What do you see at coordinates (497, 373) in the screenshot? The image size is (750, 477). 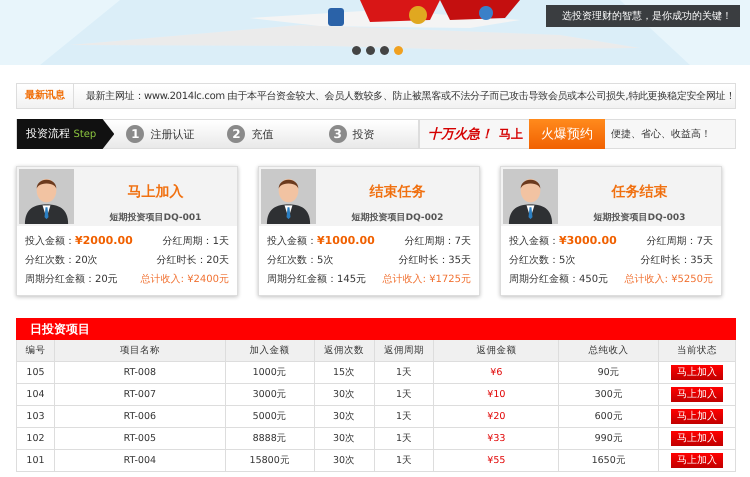 I see `table-cell: ¥6` at bounding box center [497, 373].